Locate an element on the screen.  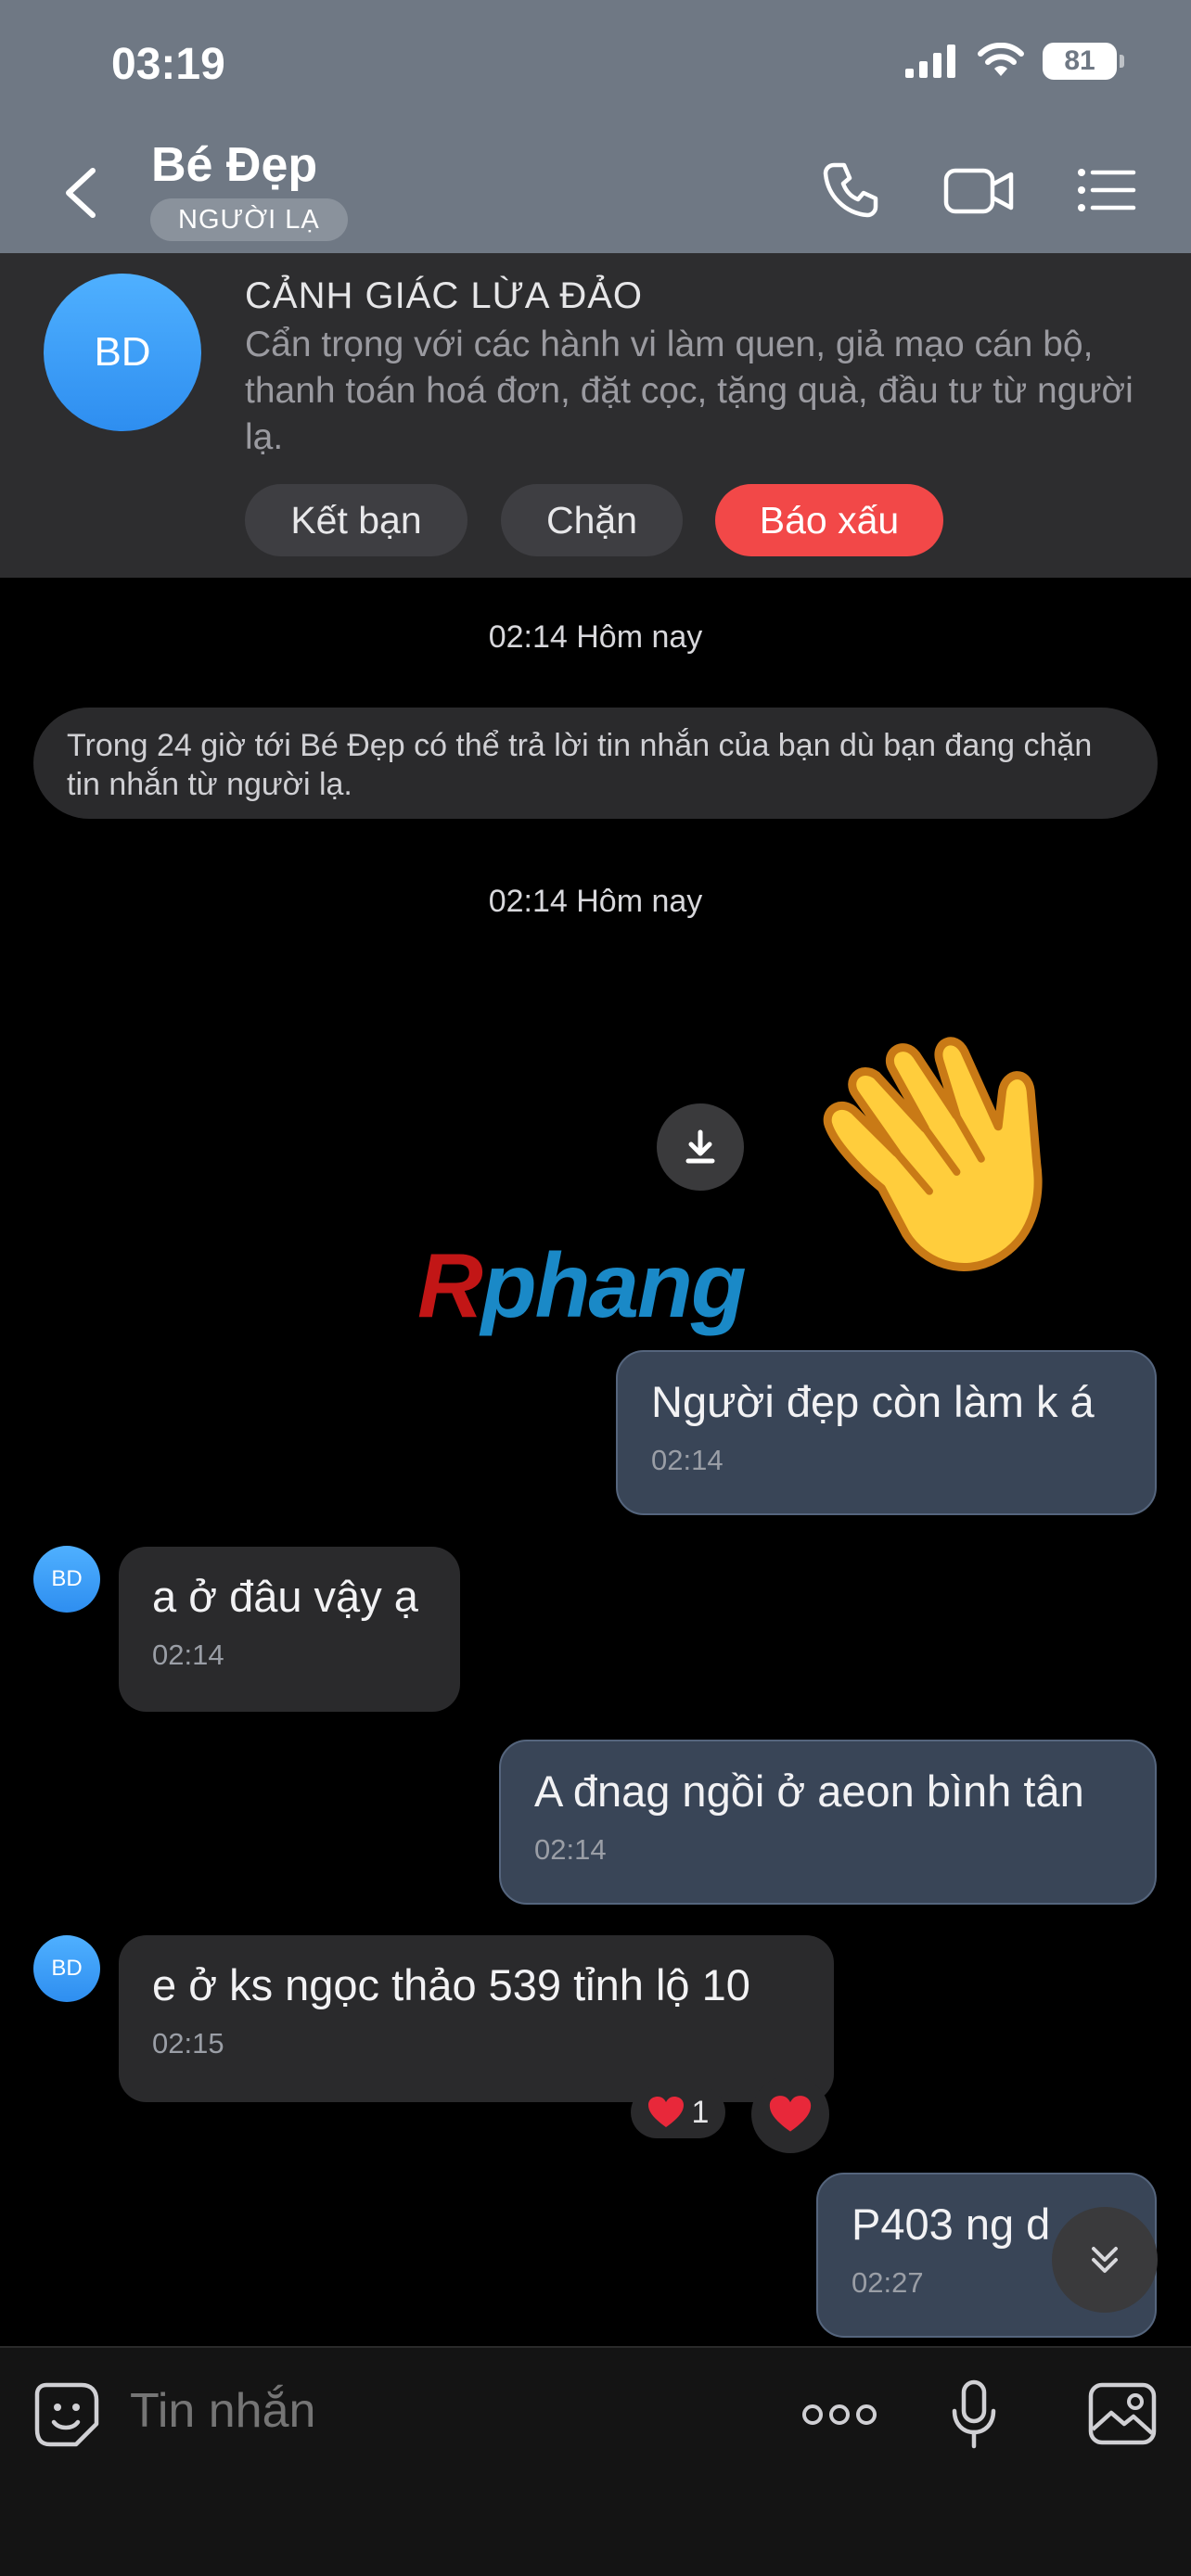
message-text: A đnag ngồi ở aeon bình tân is located at coordinates (809, 1791).